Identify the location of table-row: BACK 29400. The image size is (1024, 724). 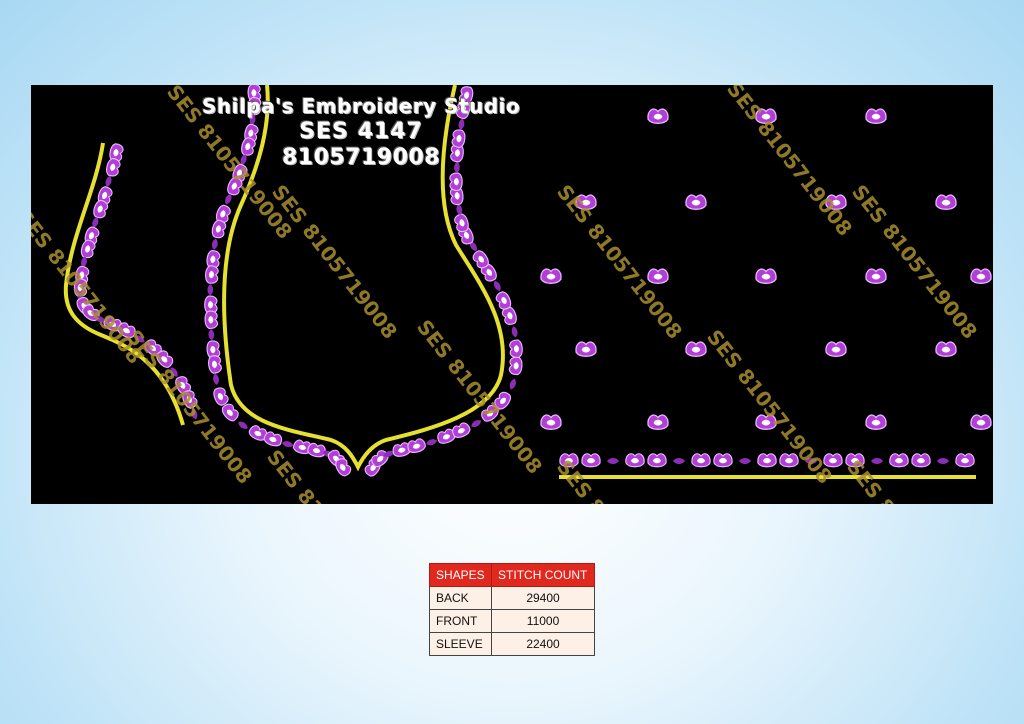
(511, 598).